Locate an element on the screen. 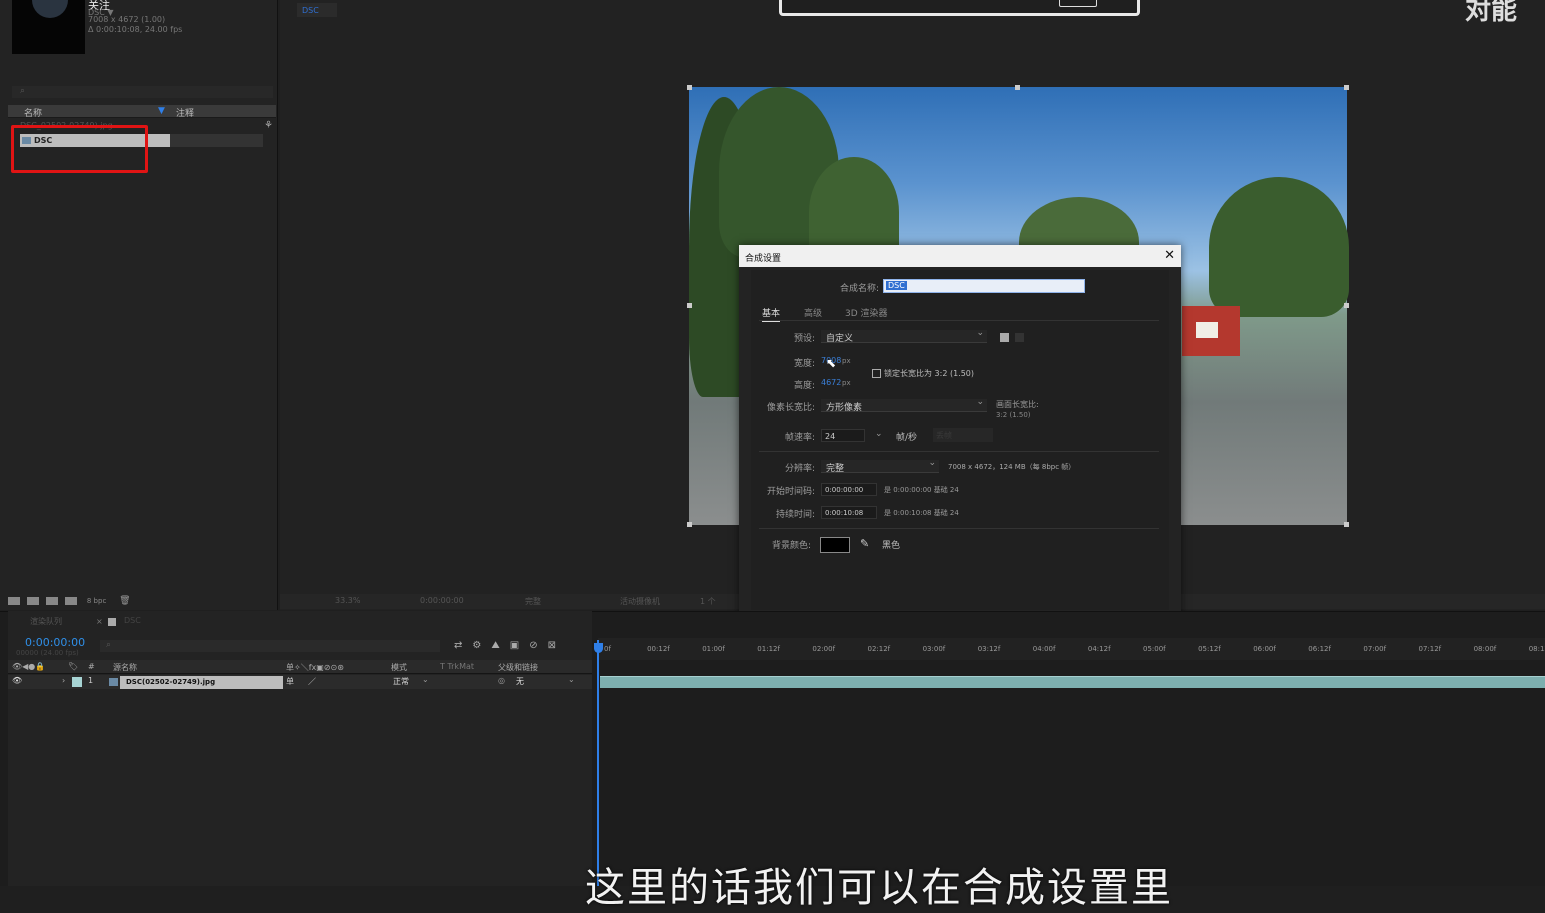 This screenshot has height=913, width=1545. zoom-level: 33.3% is located at coordinates (347, 600).